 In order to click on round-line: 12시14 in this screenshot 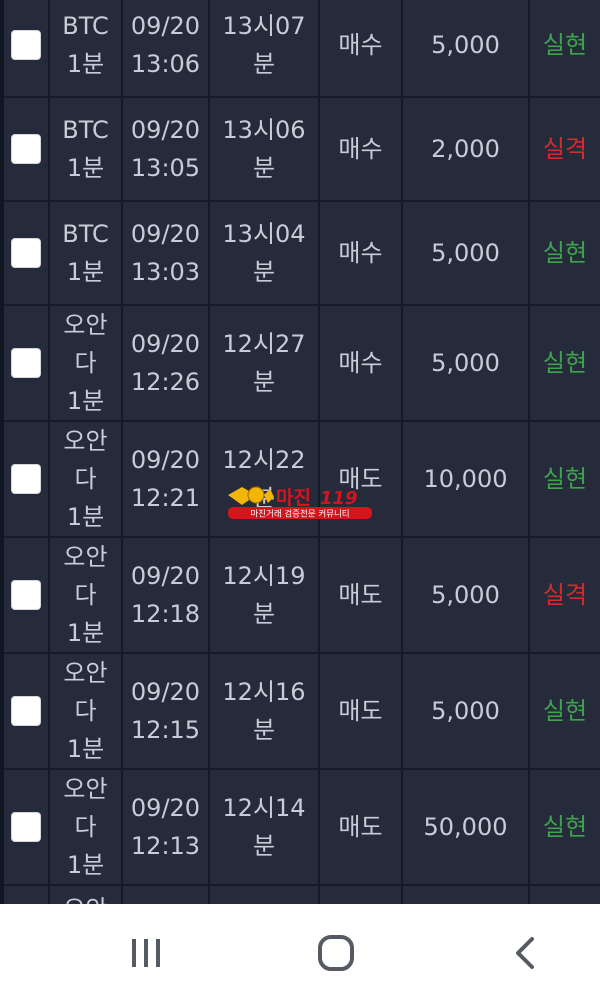, I will do `click(264, 808)`.